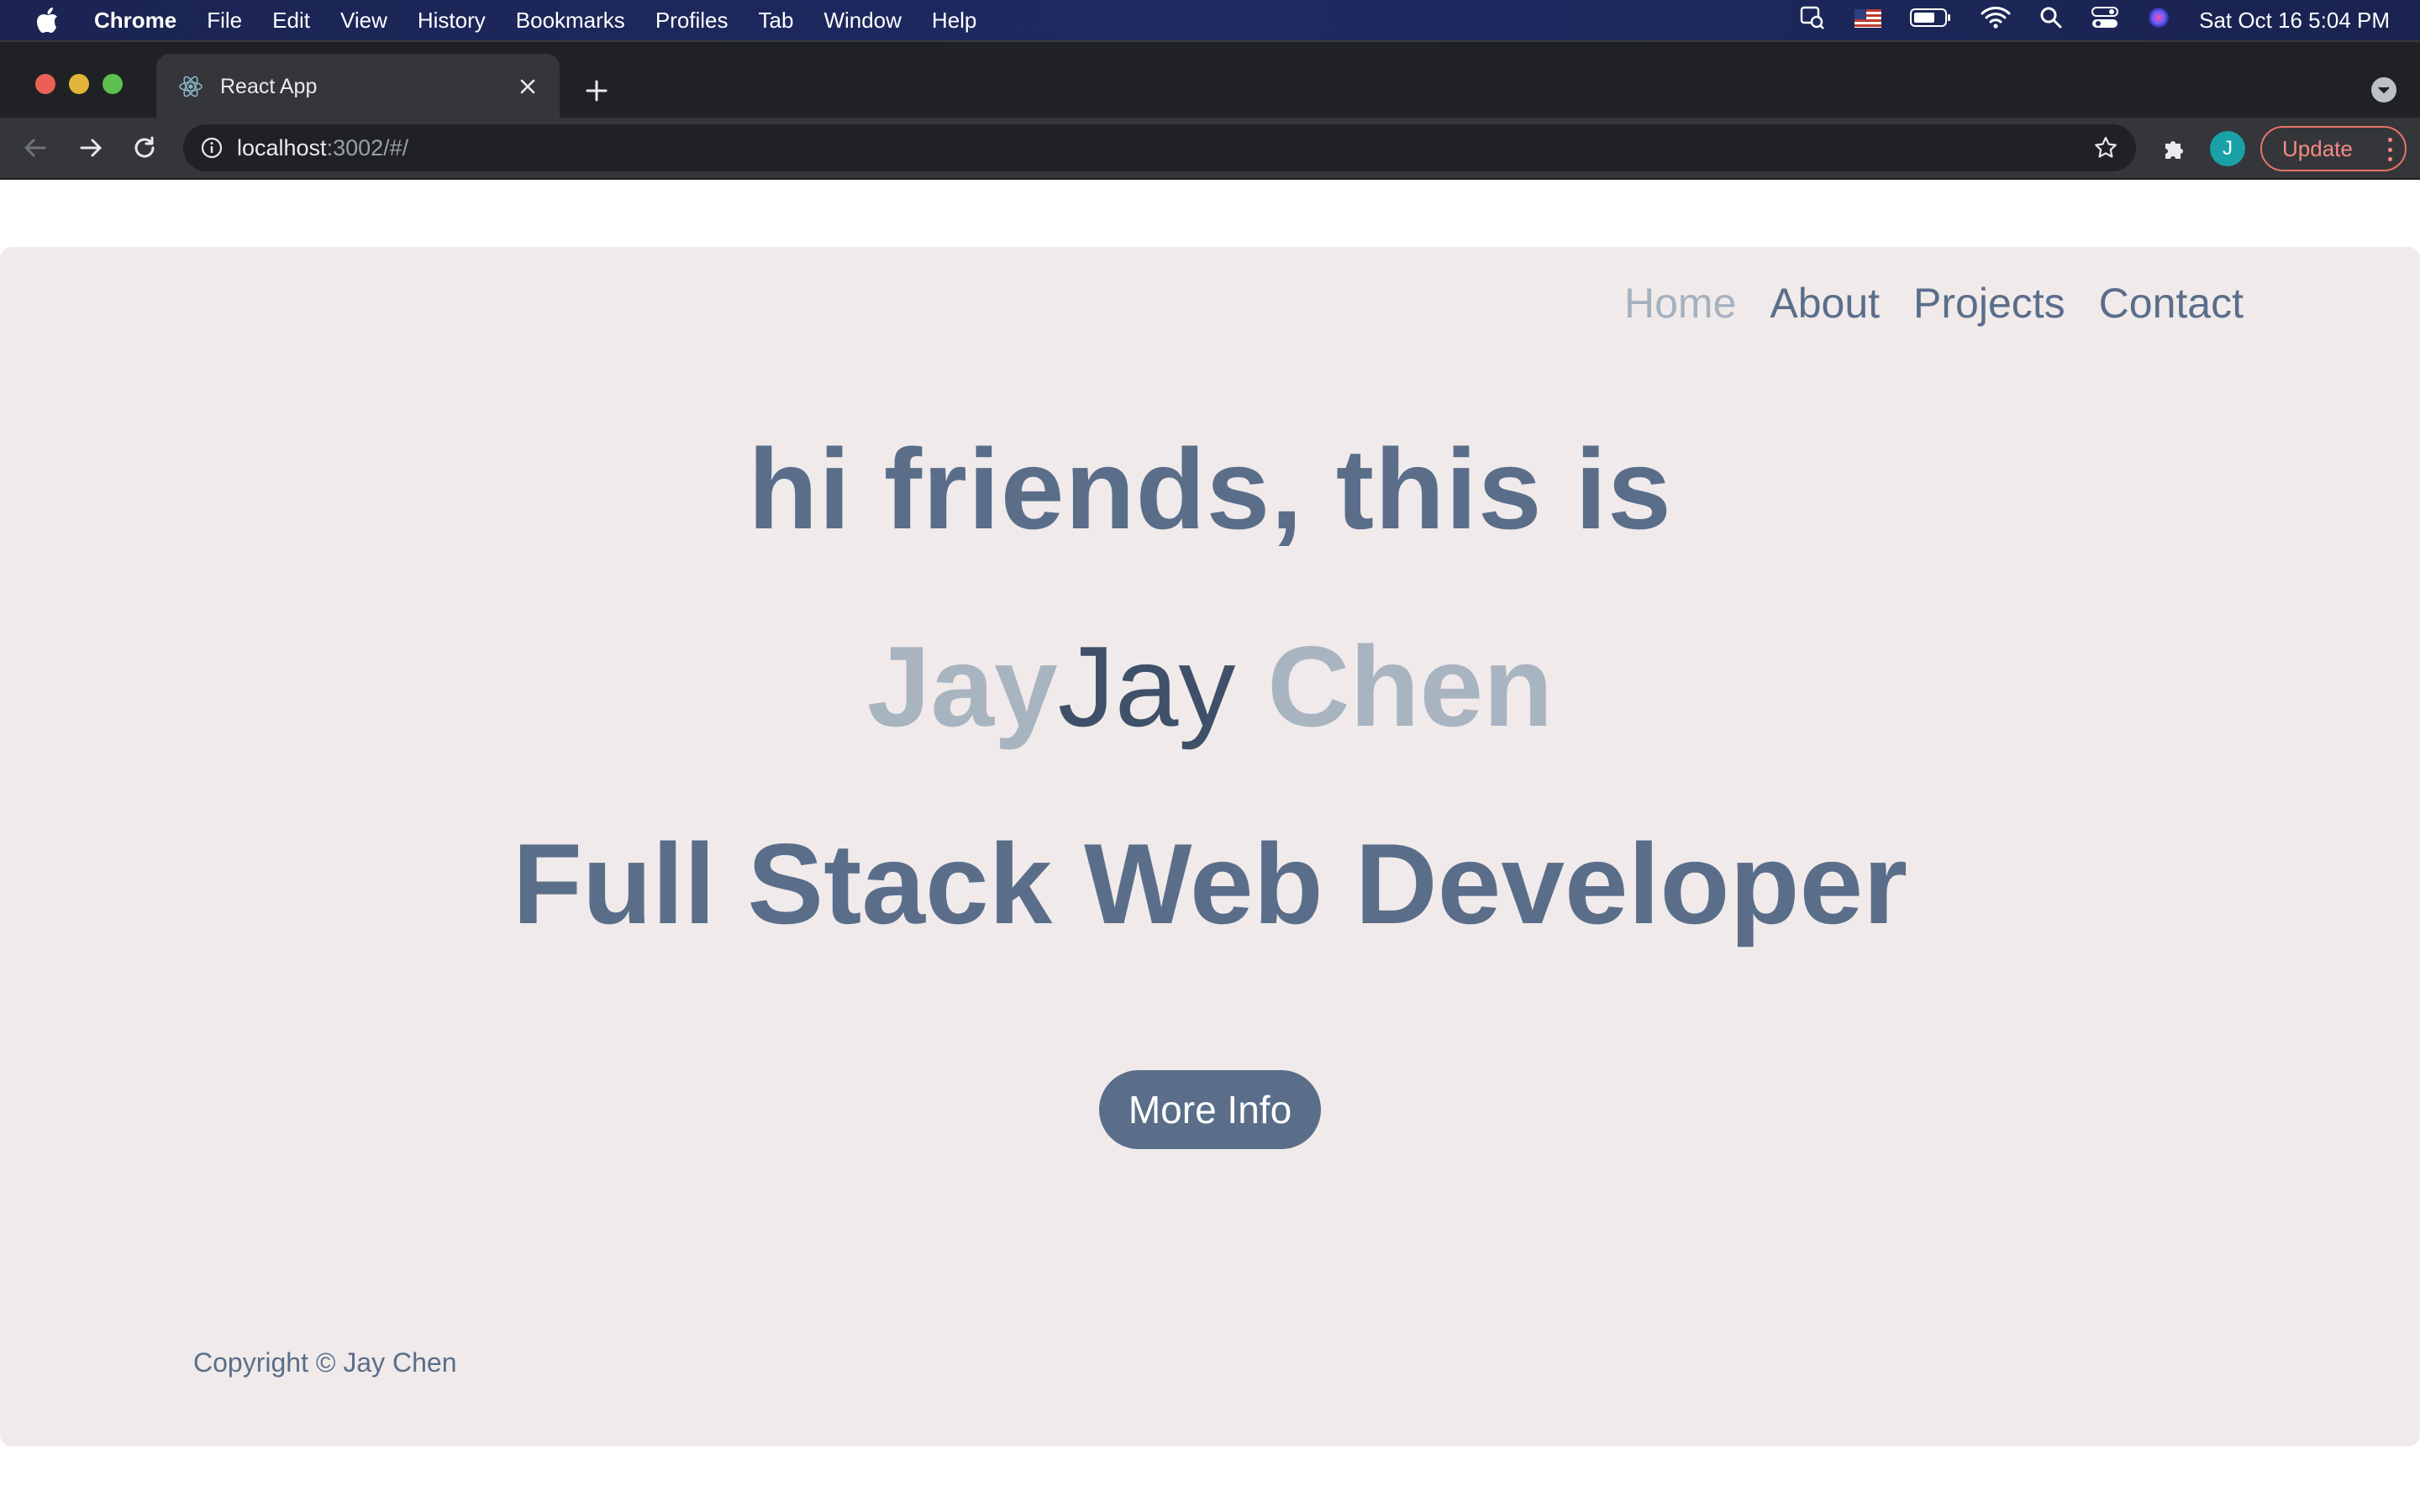 The image size is (2420, 1512). What do you see at coordinates (367, 147) in the screenshot?
I see `url-path: :3002/#/` at bounding box center [367, 147].